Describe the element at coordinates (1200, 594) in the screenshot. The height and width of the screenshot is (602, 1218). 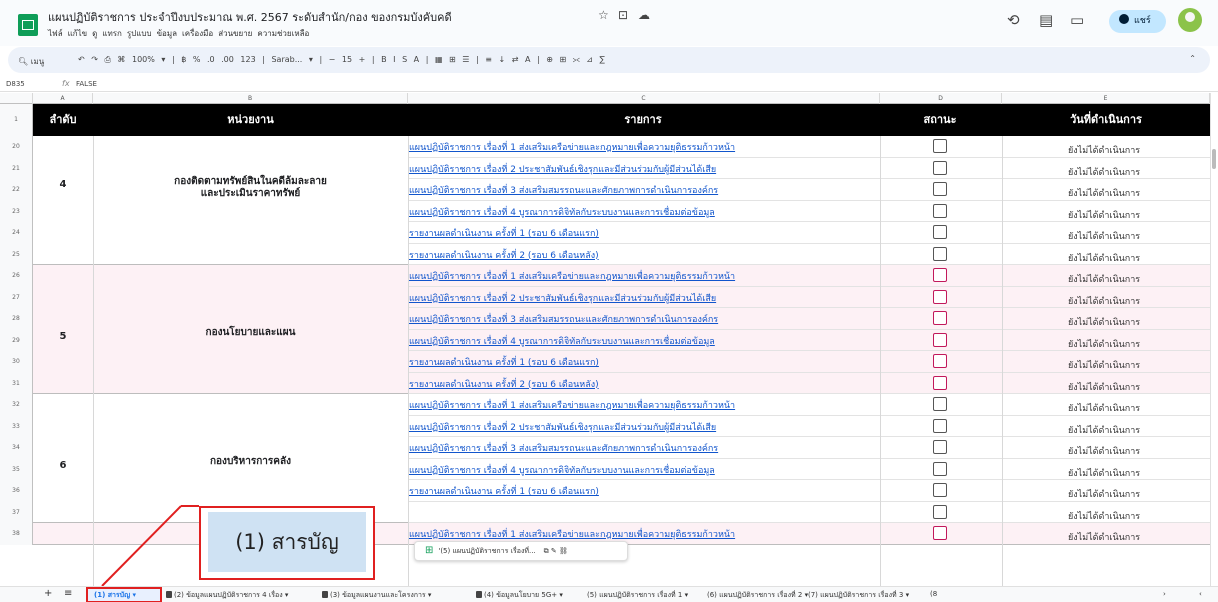
I see `tab-scroll-left-icon: ‹` at that location.